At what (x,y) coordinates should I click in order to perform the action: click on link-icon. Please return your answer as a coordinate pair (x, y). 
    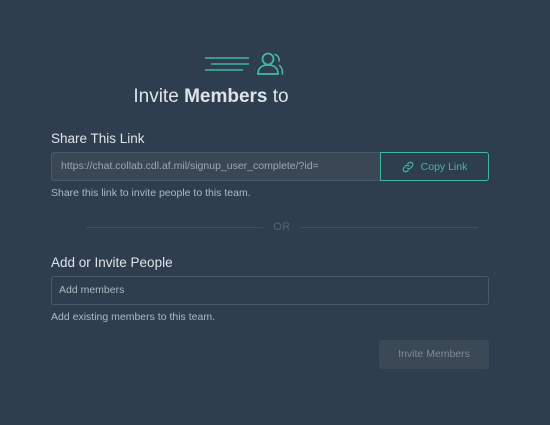
    Looking at the image, I should click on (407, 166).